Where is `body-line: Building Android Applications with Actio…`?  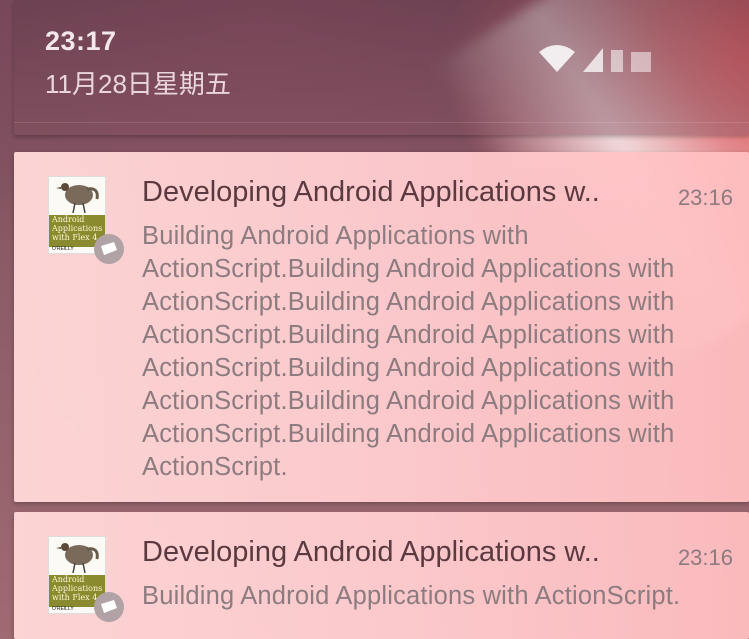 body-line: Building Android Applications with Actio… is located at coordinates (411, 596).